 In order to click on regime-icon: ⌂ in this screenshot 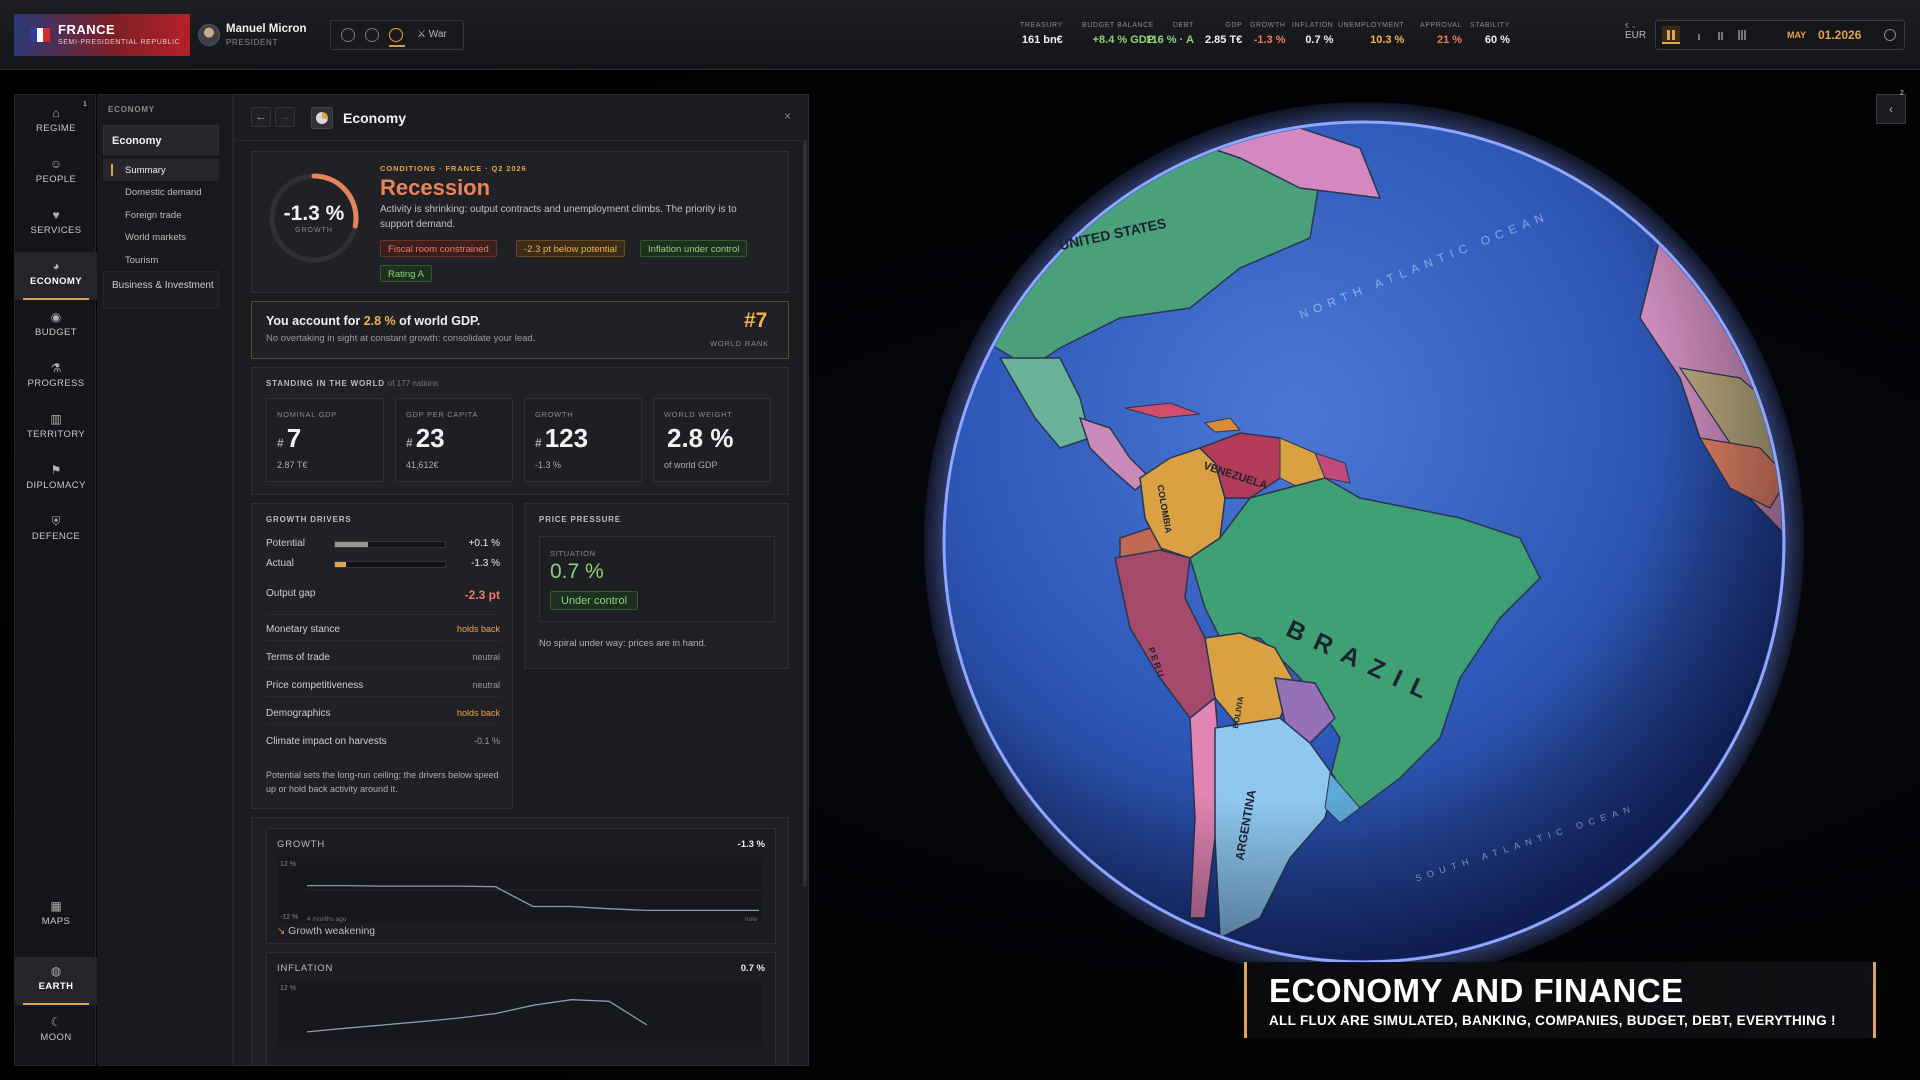, I will do `click(56, 113)`.